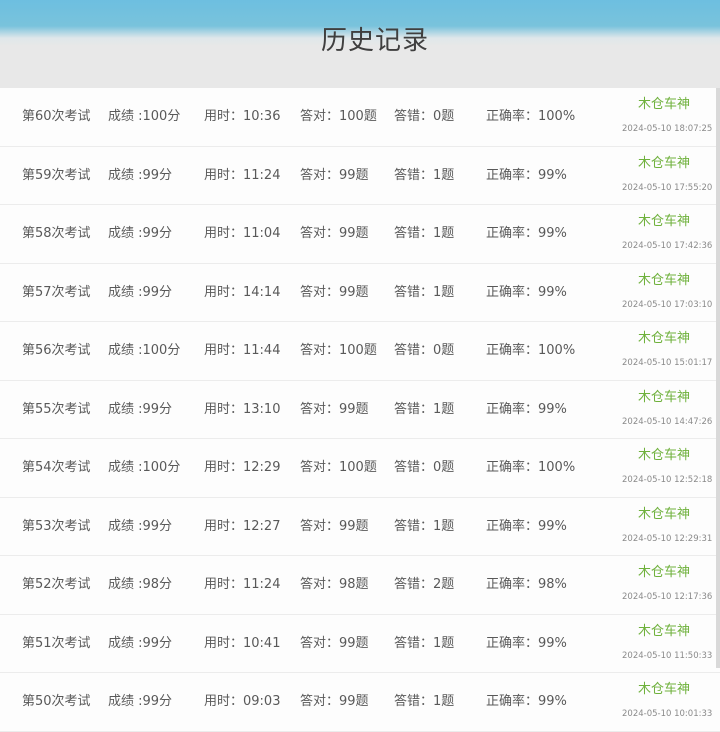 The height and width of the screenshot is (732, 720). I want to click on page-header: 历史记录, so click(360, 44).